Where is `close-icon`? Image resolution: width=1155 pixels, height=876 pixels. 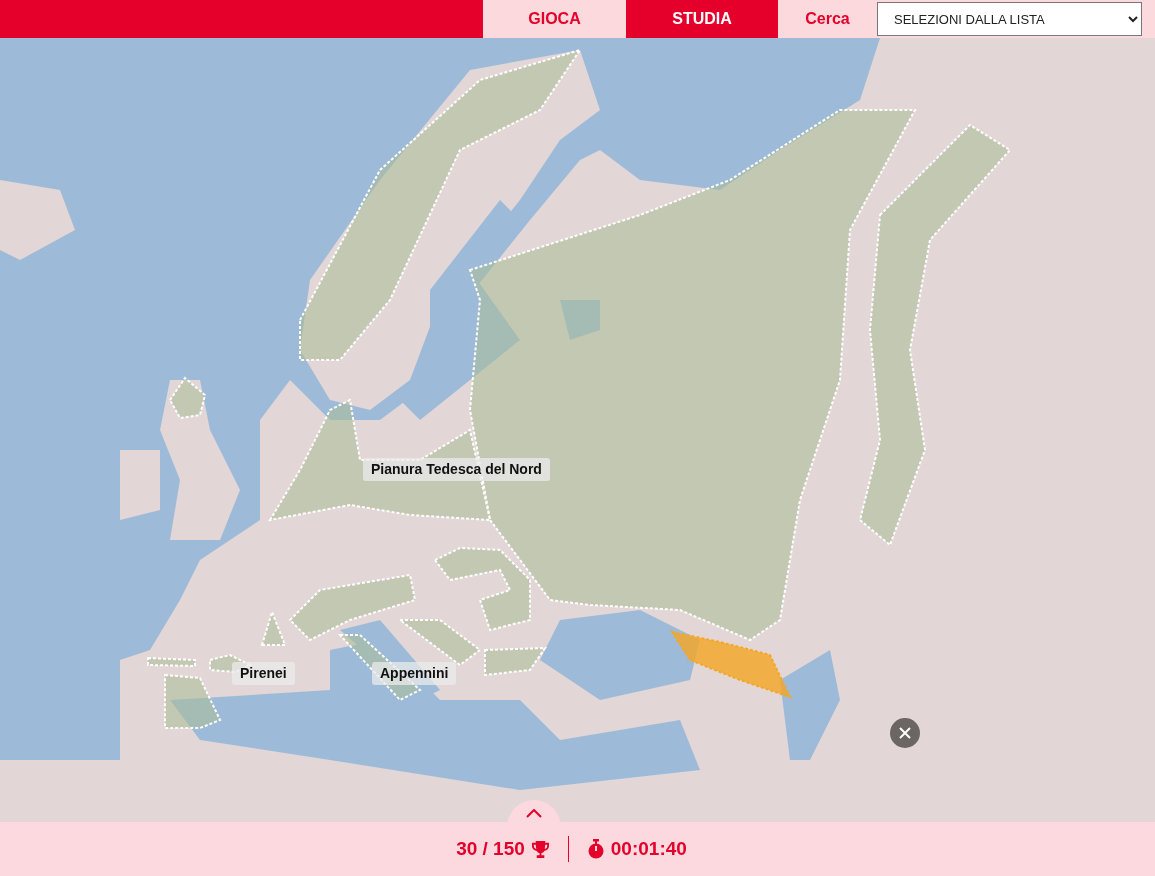 close-icon is located at coordinates (905, 733).